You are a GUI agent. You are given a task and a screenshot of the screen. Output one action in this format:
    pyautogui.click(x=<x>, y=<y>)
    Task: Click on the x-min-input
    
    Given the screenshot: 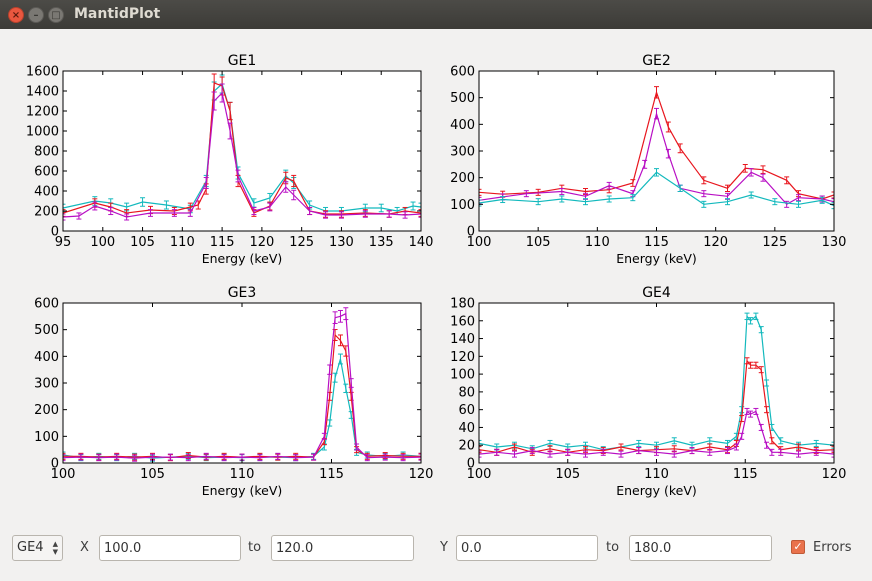 What is the action you would take?
    pyautogui.click(x=170, y=548)
    